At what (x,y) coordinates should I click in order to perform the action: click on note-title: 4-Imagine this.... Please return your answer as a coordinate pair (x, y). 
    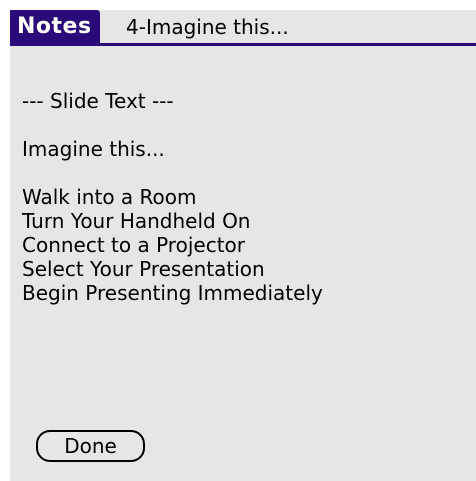
    Looking at the image, I should click on (207, 27).